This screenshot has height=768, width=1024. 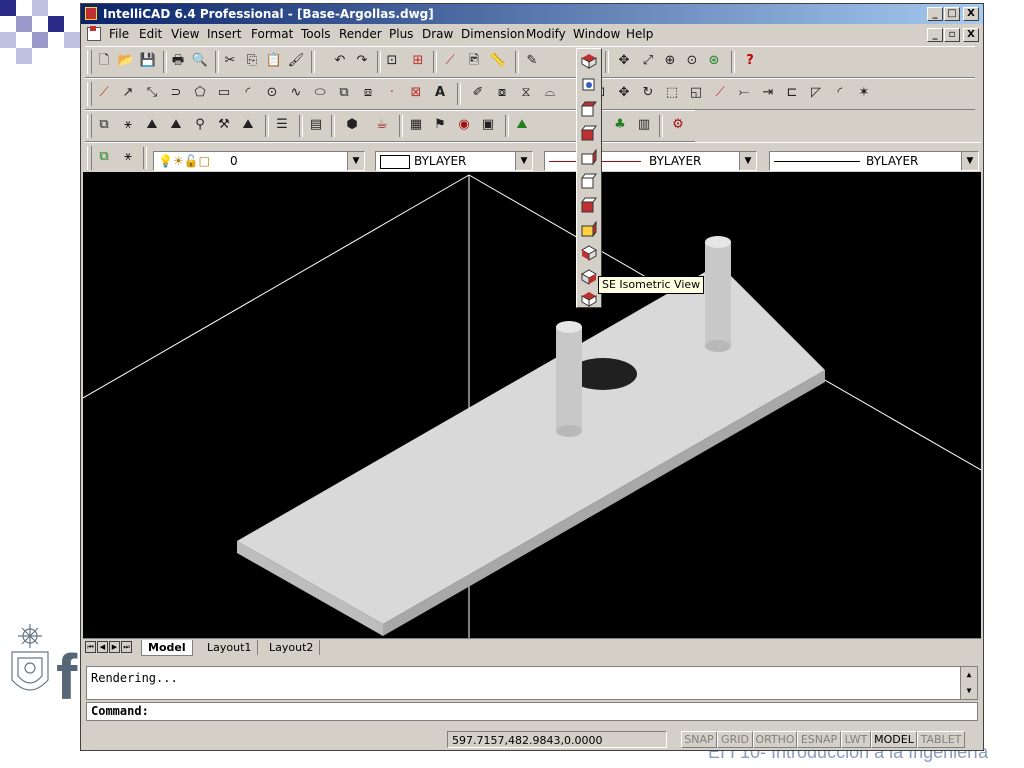 I want to click on menu-view: View, so click(x=185, y=34).